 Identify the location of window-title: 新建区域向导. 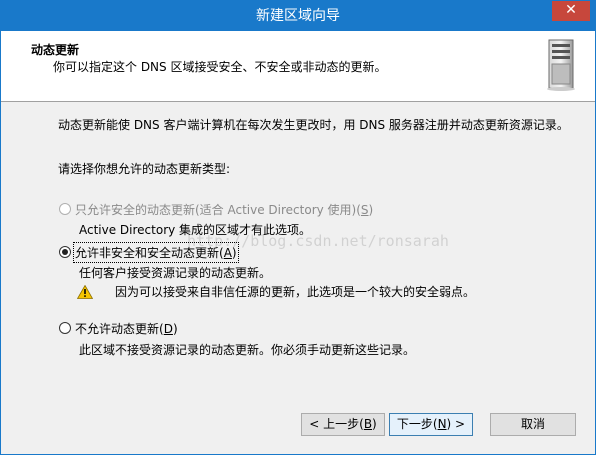
(298, 16).